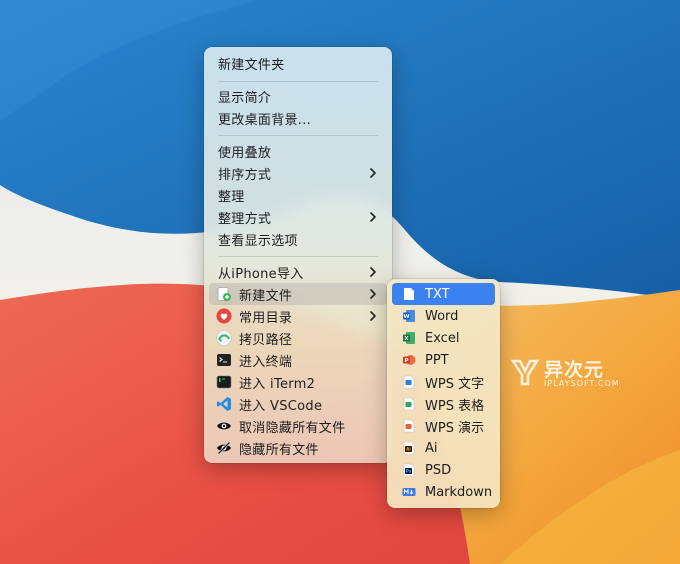  I want to click on vscode-icon, so click(224, 404).